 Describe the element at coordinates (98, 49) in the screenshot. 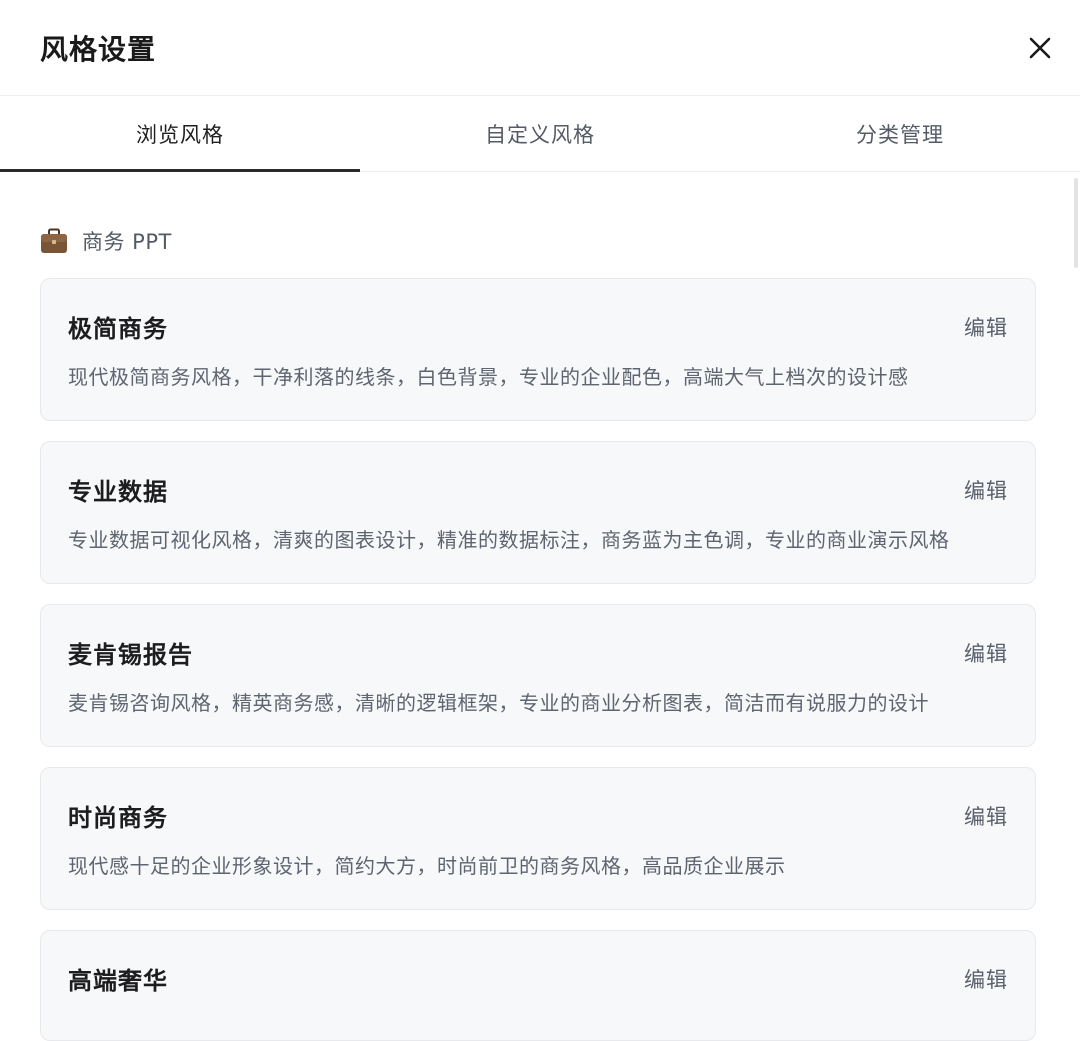

I see `dialog-title: 风格设置` at that location.